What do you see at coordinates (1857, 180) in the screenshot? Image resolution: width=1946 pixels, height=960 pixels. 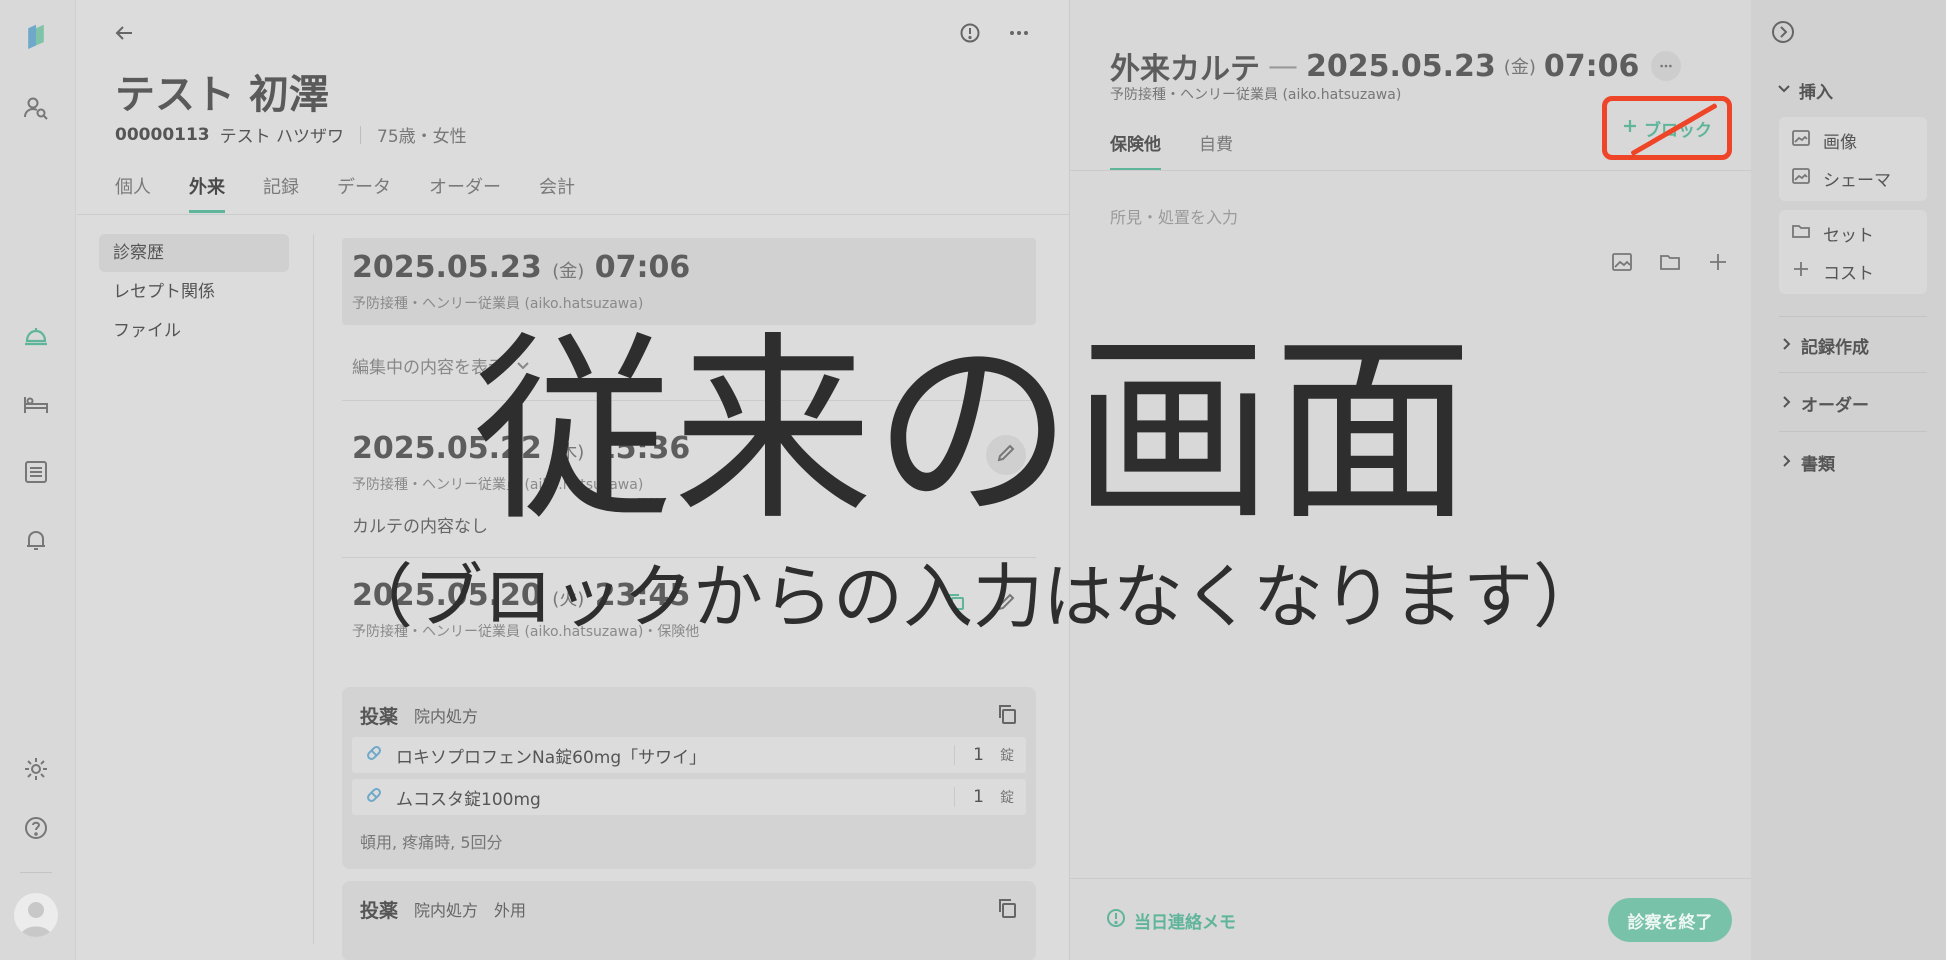 I see `insert-schema-label: シェーマ` at bounding box center [1857, 180].